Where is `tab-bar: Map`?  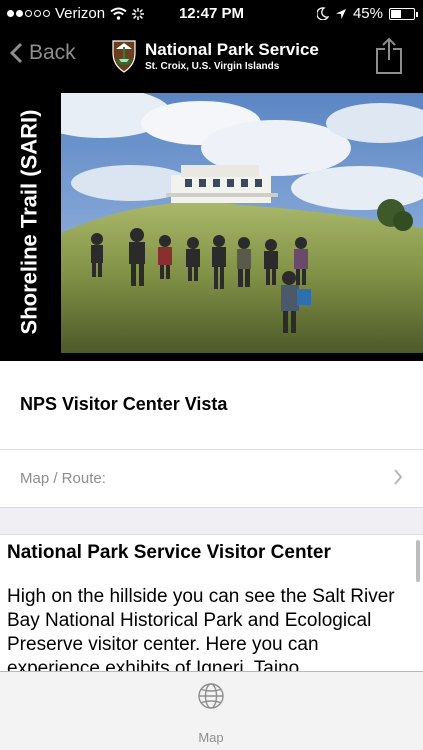
tab-bar: Map is located at coordinates (211, 710).